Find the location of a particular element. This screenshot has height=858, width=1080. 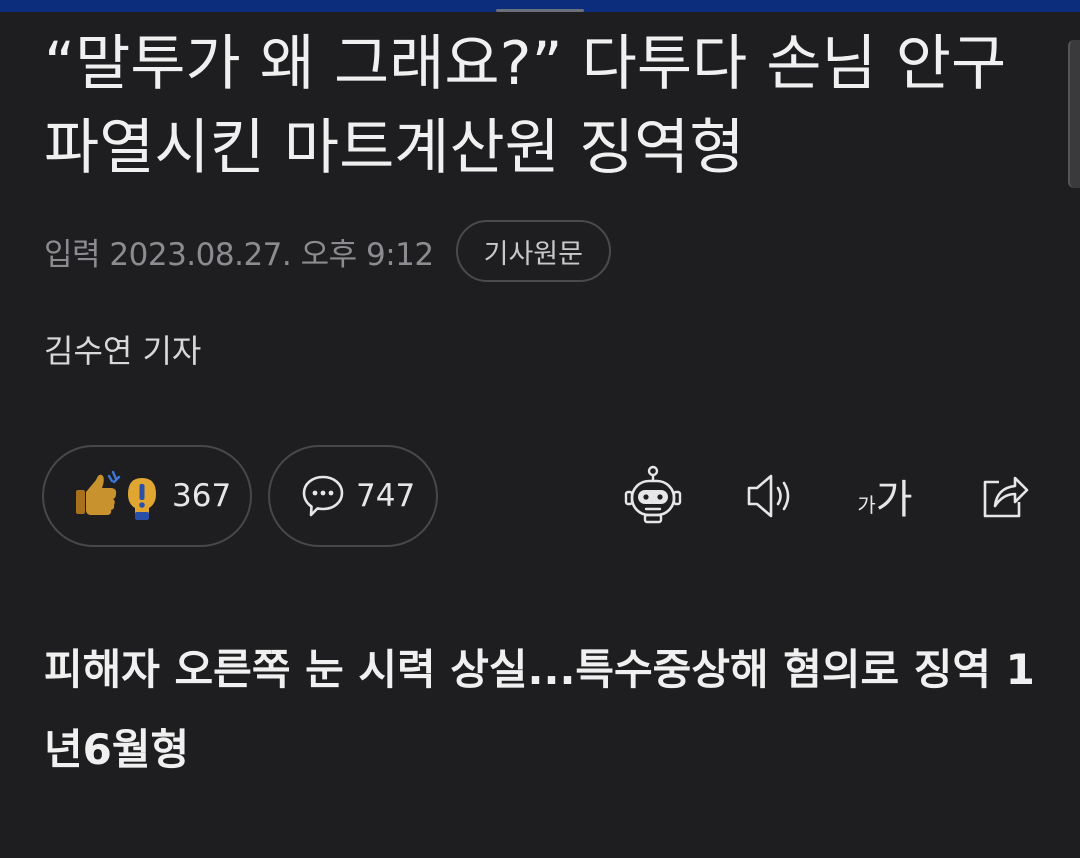

share-button is located at coordinates (1005, 496).